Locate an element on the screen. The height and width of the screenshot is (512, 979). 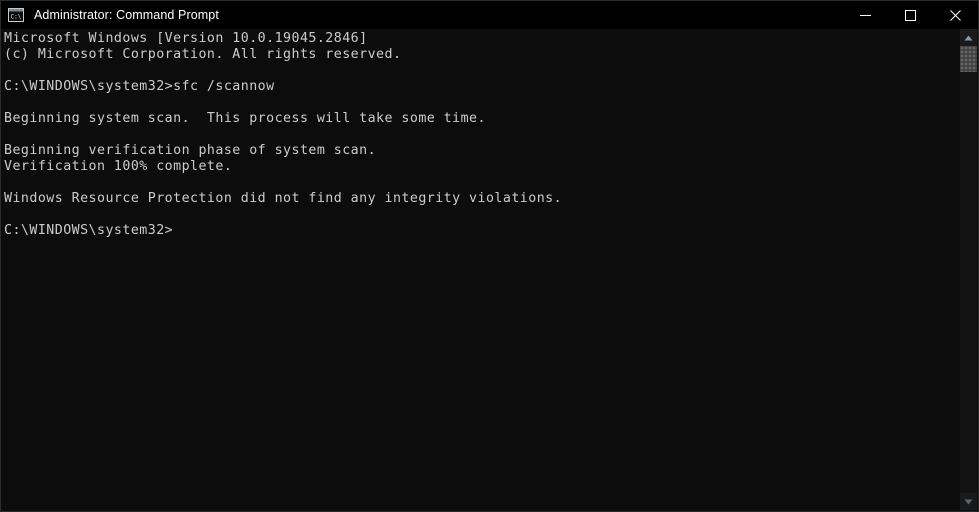
close-button is located at coordinates (955, 15).